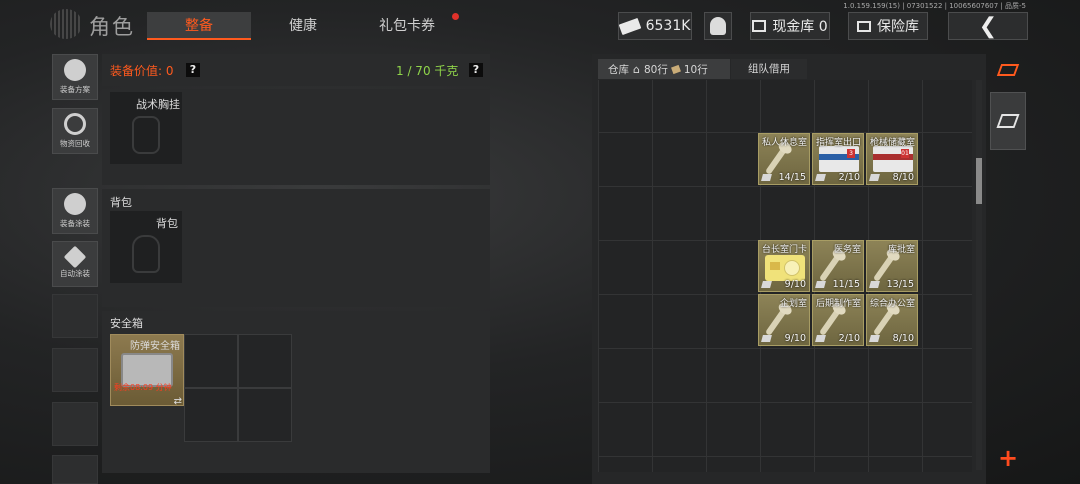  Describe the element at coordinates (892, 320) in the screenshot. I see `key-item-general-office: 综合办公室 8/10` at that location.